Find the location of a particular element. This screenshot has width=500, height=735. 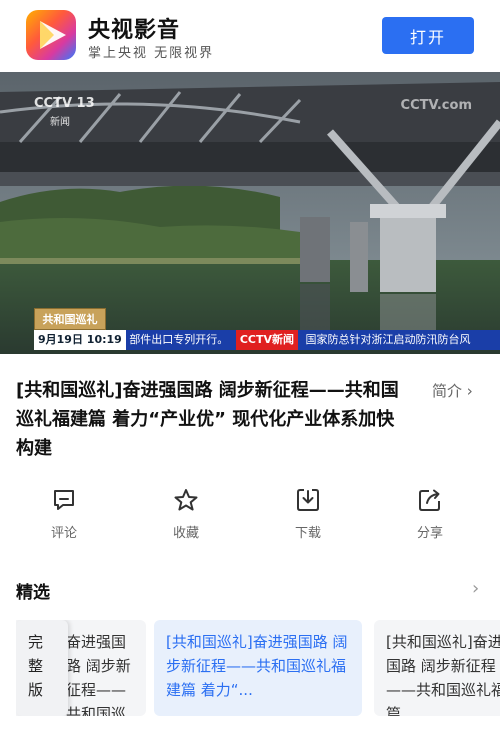

open-app-button: 打开 is located at coordinates (428, 35).